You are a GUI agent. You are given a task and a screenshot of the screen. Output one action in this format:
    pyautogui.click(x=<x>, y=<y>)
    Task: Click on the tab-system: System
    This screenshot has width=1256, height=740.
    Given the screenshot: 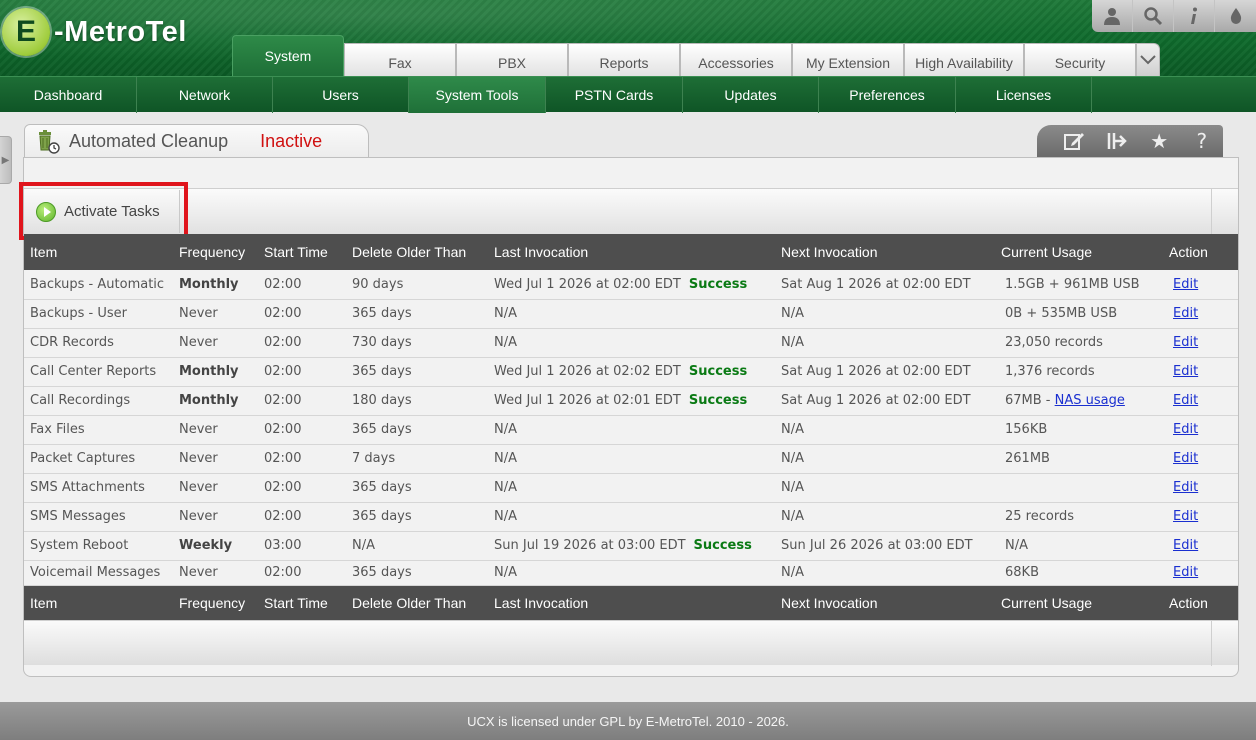 What is the action you would take?
    pyautogui.click(x=288, y=55)
    